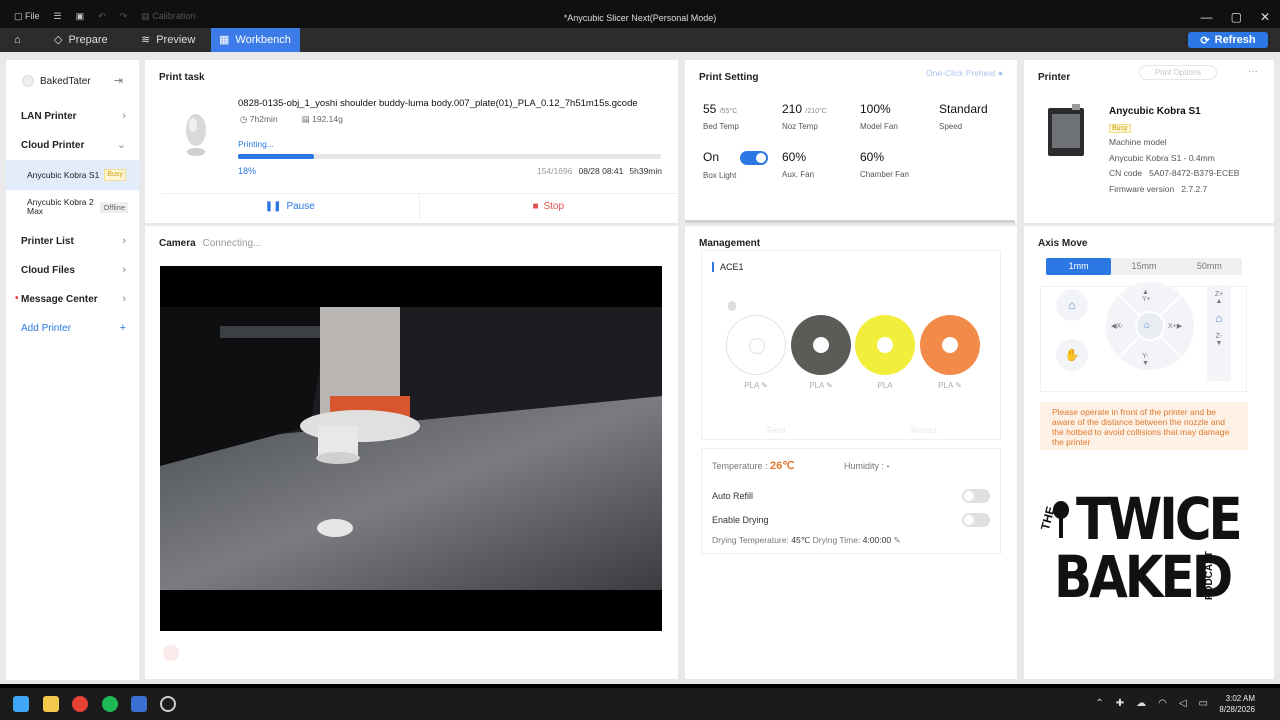 The image size is (1280, 720). What do you see at coordinates (263, 40) in the screenshot?
I see `tab-workbench-label: Workbench` at bounding box center [263, 40].